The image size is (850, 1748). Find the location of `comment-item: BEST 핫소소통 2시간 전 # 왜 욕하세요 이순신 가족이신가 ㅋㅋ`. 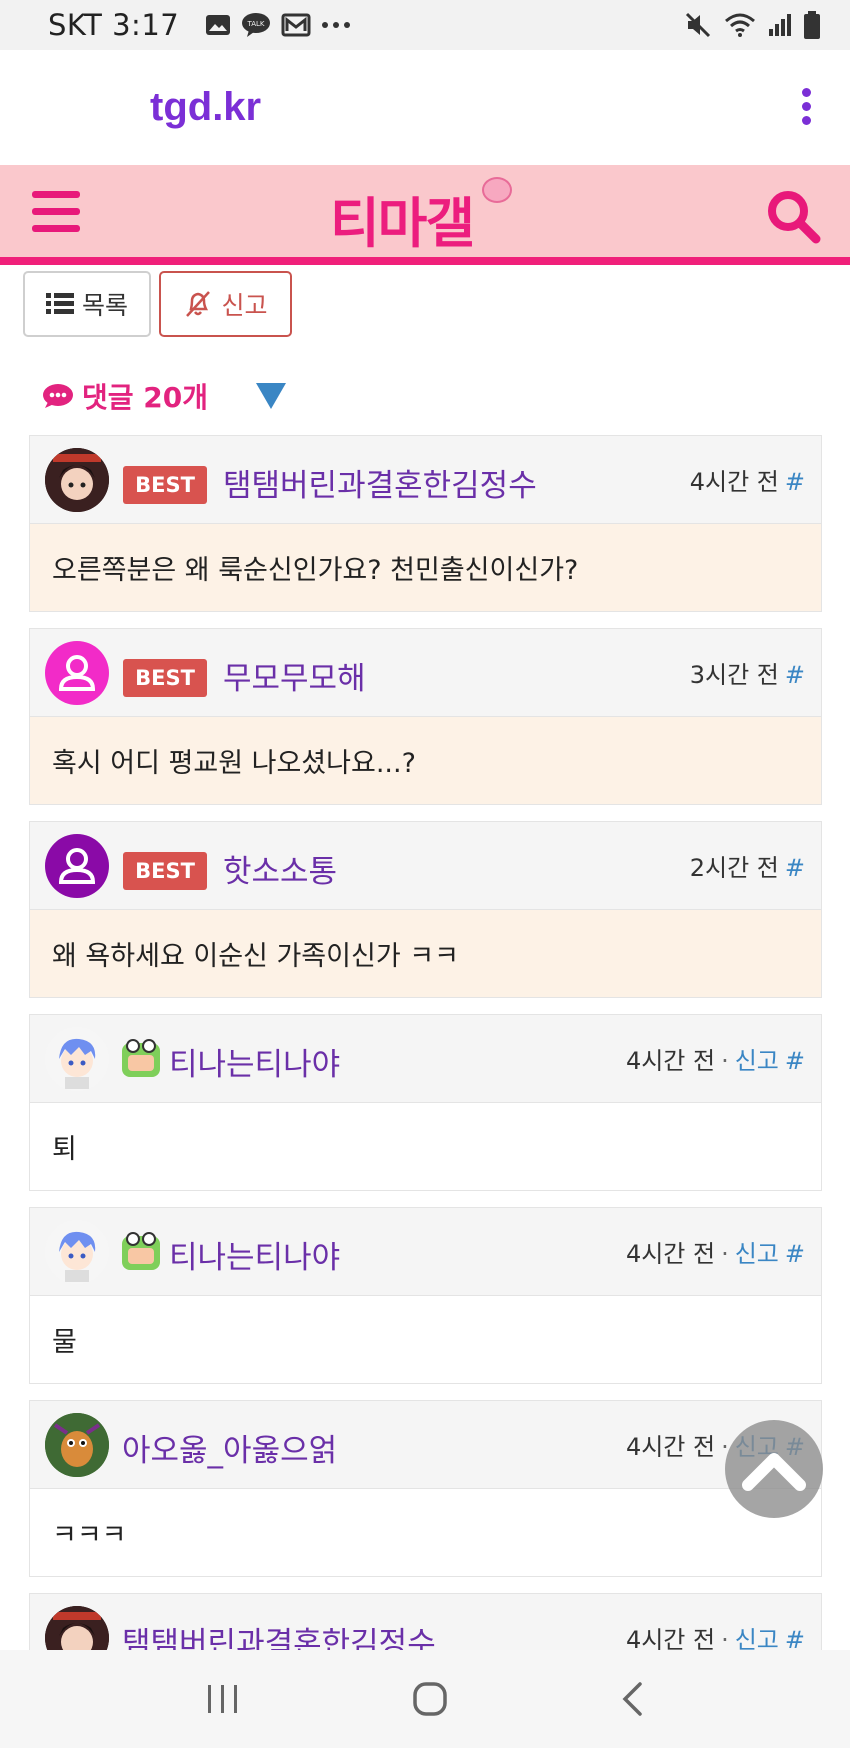

comment-item: BEST 핫소소통 2시간 전 # 왜 욕하세요 이순신 가족이신가 ㅋㅋ is located at coordinates (425, 909).